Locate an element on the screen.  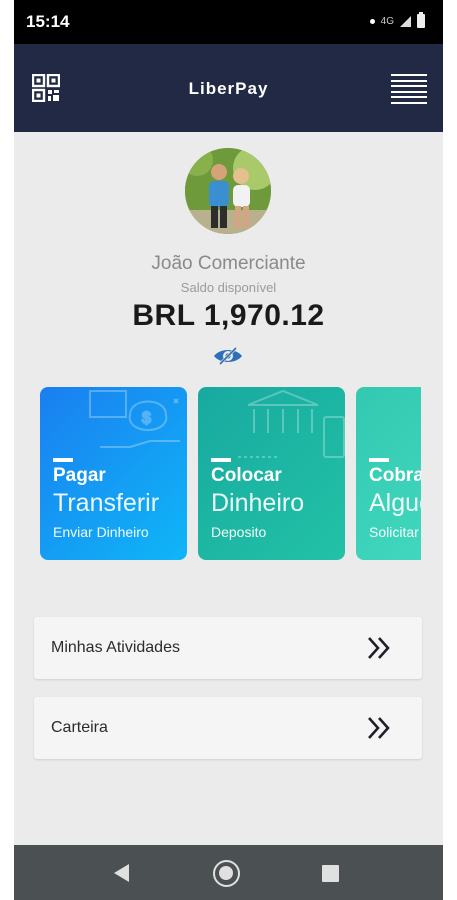
back-icon is located at coordinates (121, 873).